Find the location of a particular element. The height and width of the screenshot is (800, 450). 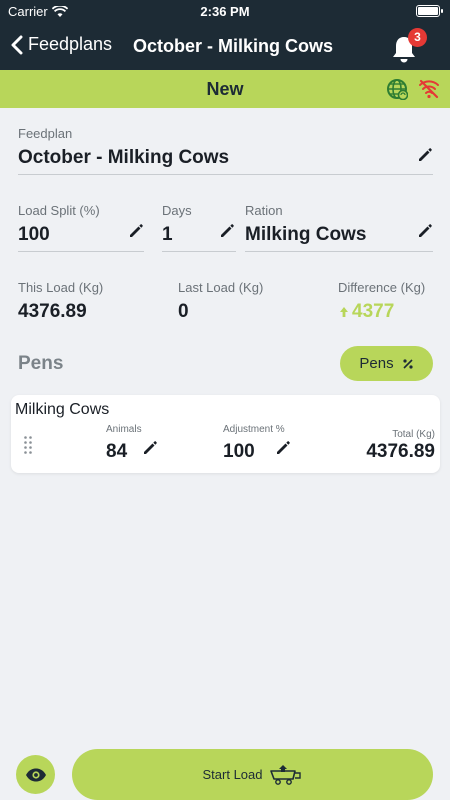

back-label: Feedplans is located at coordinates (70, 44).